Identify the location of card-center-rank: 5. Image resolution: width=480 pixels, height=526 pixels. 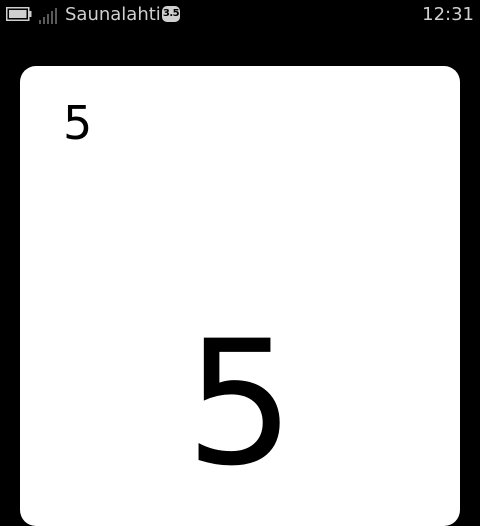
(240, 403).